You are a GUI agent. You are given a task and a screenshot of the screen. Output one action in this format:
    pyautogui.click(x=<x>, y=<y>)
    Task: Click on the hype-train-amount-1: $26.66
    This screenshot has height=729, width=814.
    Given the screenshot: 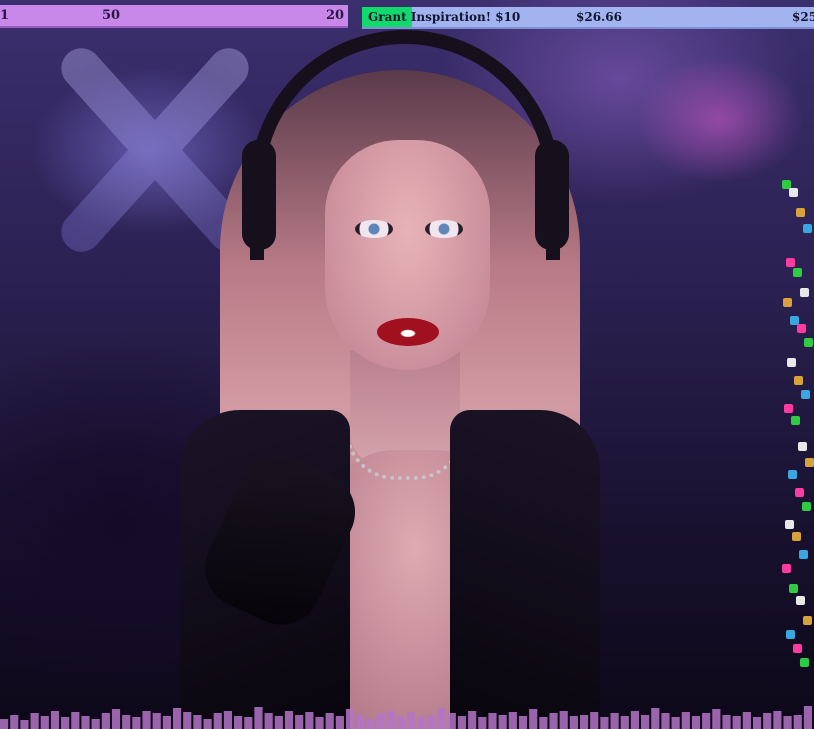 What is the action you would take?
    pyautogui.click(x=599, y=17)
    